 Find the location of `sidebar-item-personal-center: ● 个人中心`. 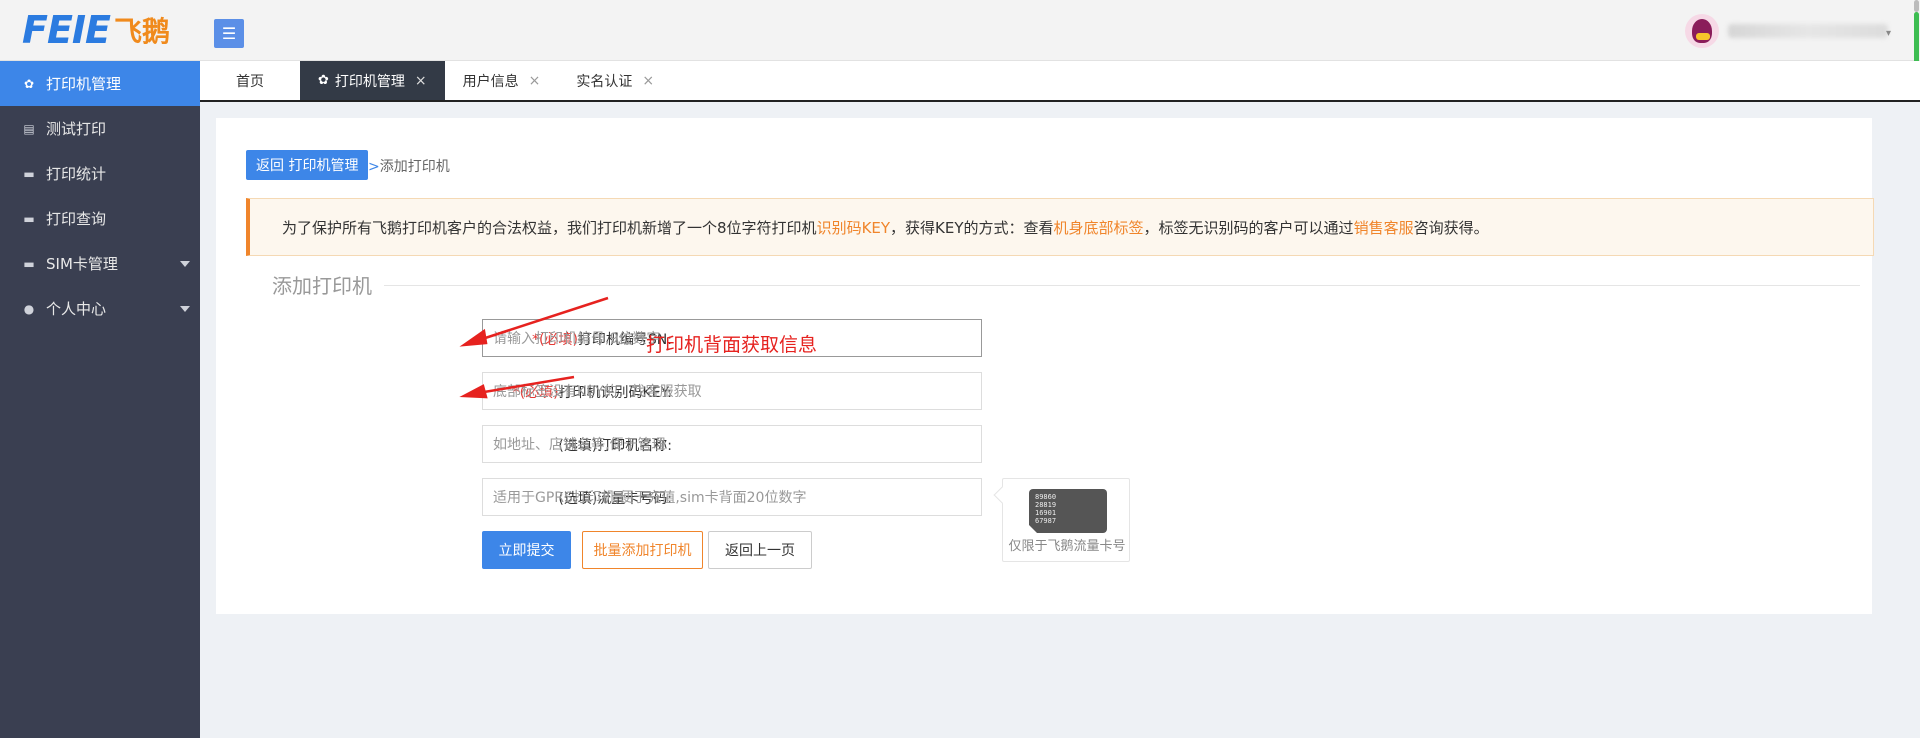

sidebar-item-personal-center: ● 个人中心 is located at coordinates (100, 308).